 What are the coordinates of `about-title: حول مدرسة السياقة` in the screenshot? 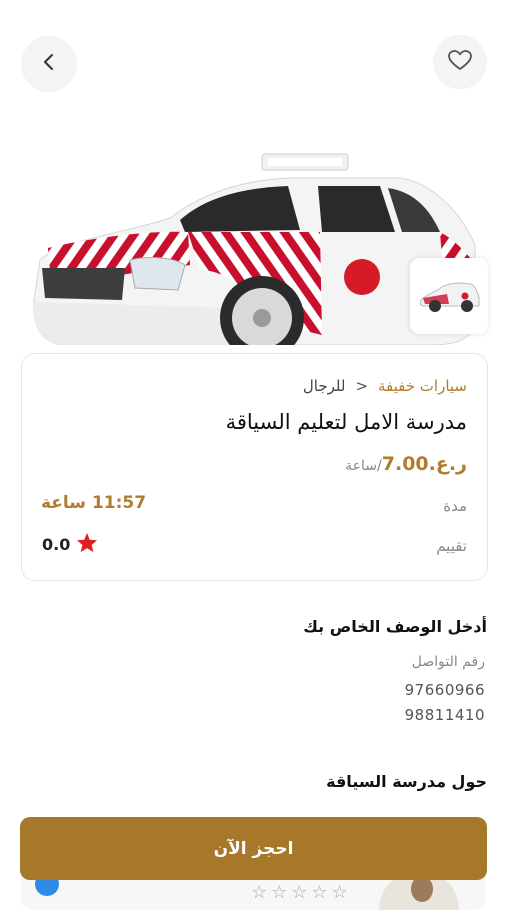 It's located at (406, 781).